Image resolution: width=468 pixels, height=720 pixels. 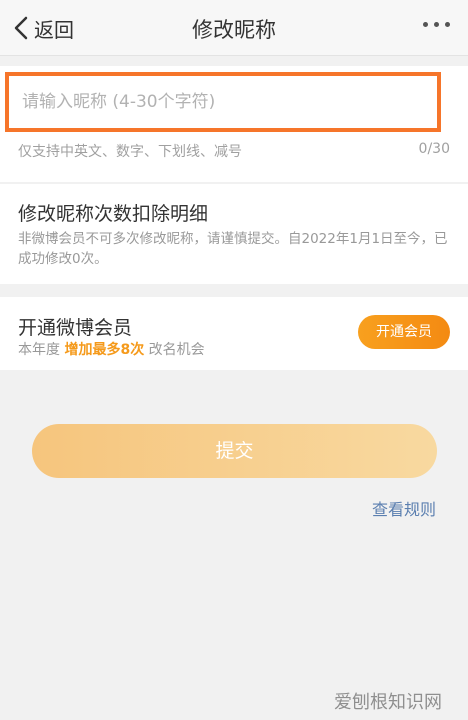 What do you see at coordinates (113, 214) in the screenshot?
I see `deduction-title: 修改昵称次数扣除明细` at bounding box center [113, 214].